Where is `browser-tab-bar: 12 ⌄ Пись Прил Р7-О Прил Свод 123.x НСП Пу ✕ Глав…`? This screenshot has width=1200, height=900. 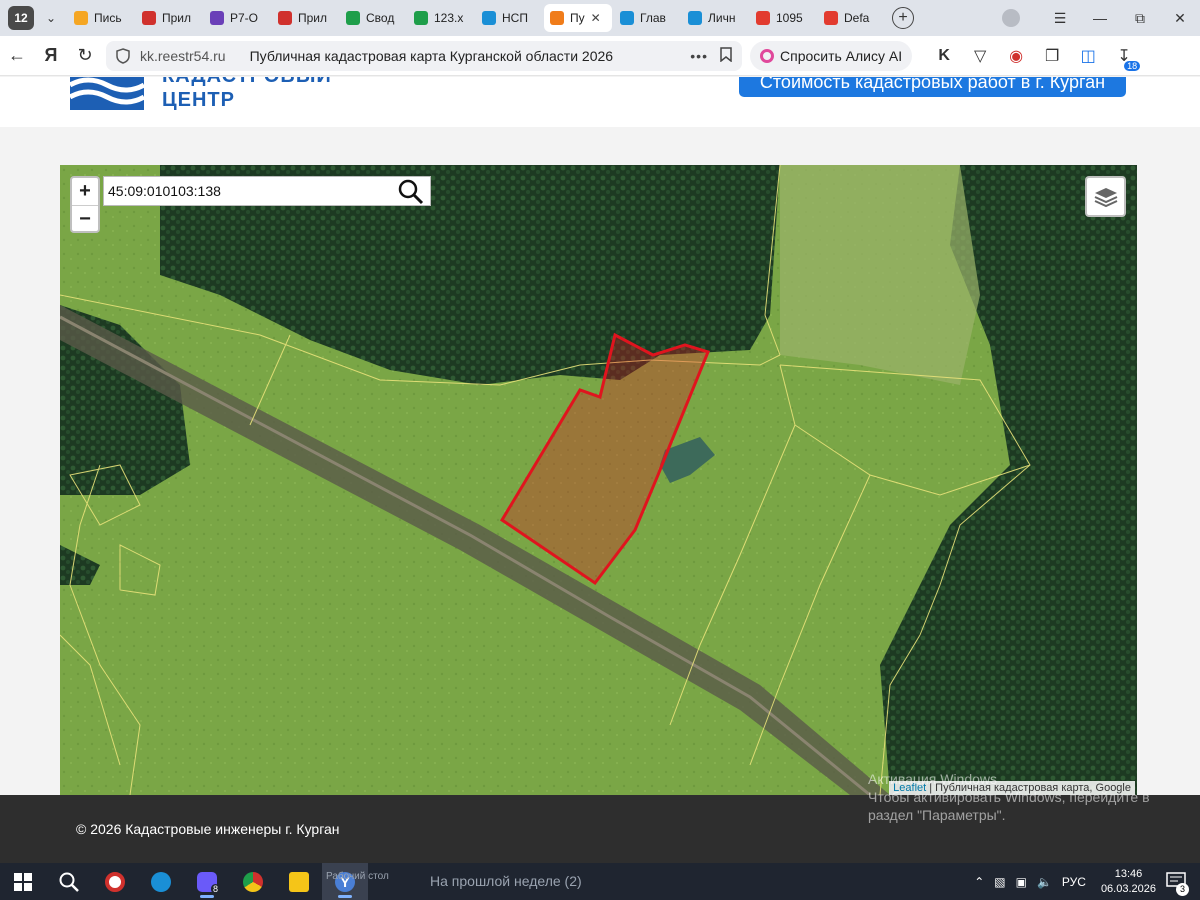
browser-tab-bar: 12 ⌄ Пись Прил Р7-О Прил Свод 123.x НСП Пу ✕ Глав… is located at coordinates (600, 18).